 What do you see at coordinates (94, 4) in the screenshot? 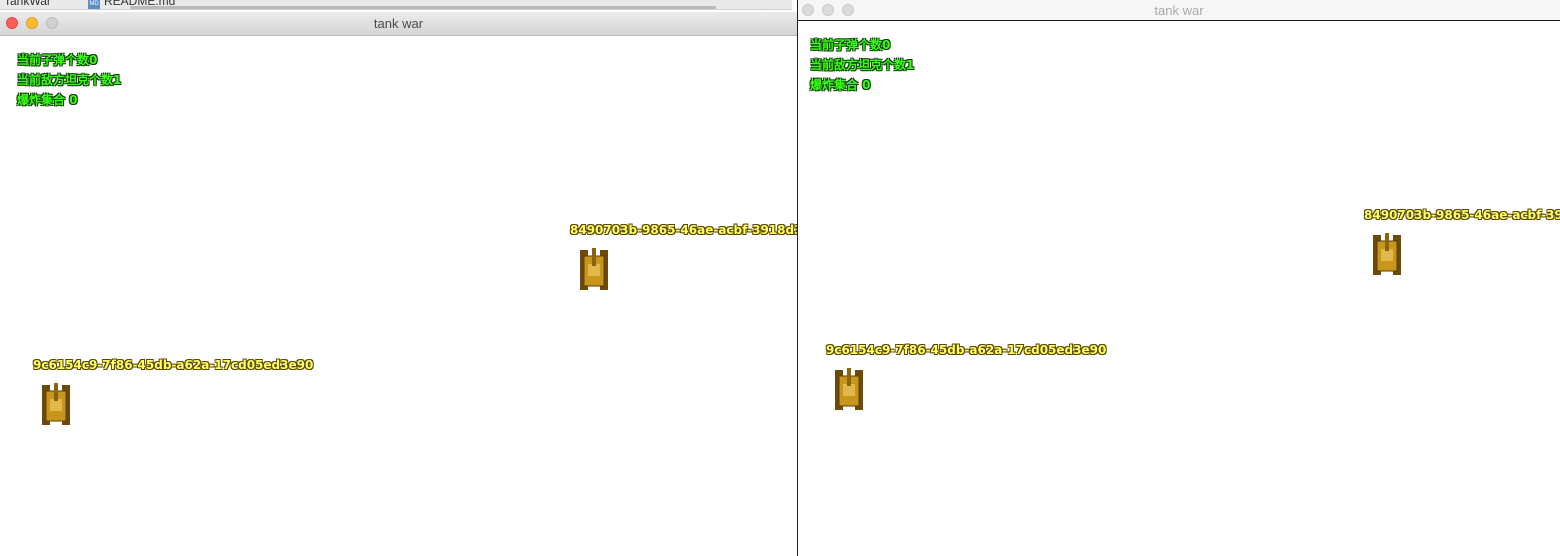
I see `markdown-icon: MD` at bounding box center [94, 4].